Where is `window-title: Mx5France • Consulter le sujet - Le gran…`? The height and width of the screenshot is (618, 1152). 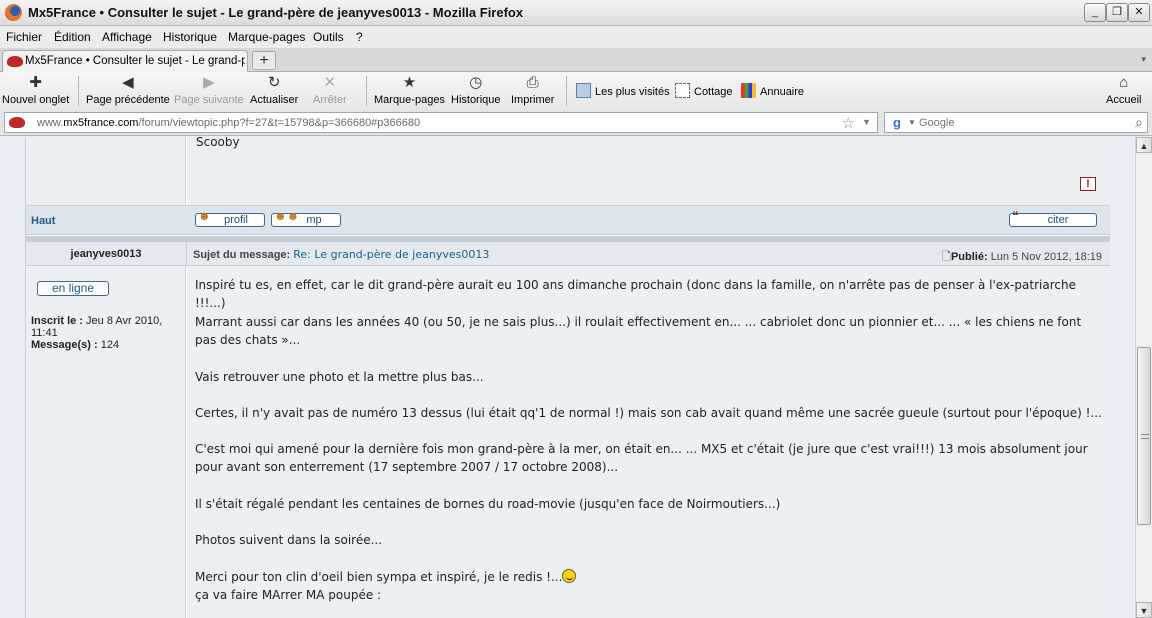
window-title: Mx5France • Consulter le sujet - Le gran… is located at coordinates (276, 12).